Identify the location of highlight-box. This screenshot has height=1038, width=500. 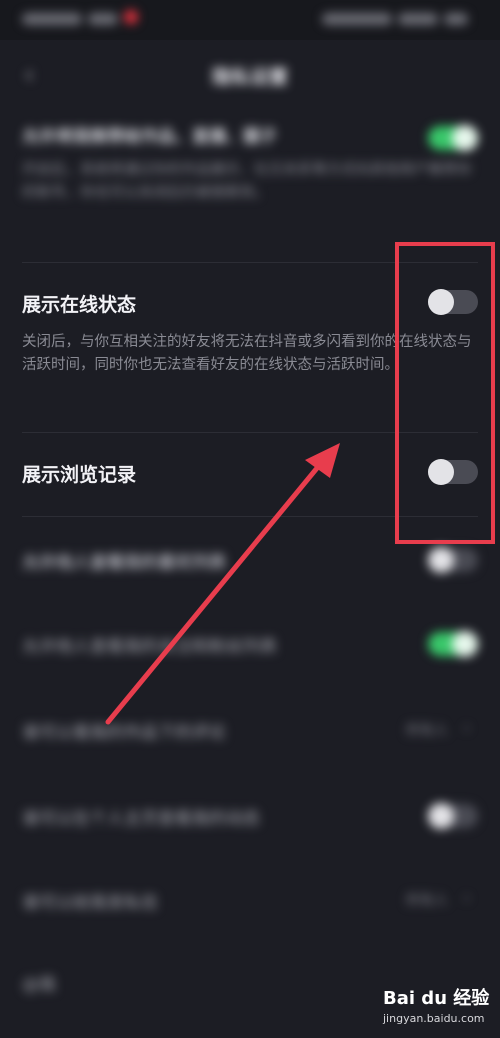
(445, 393).